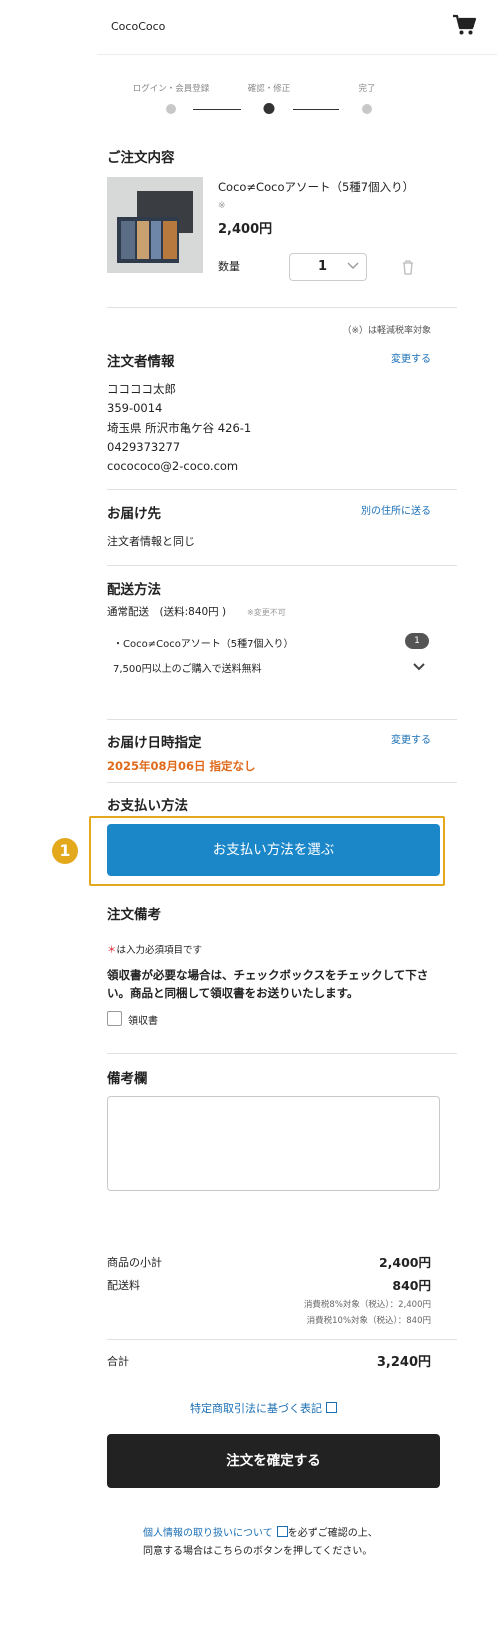  What do you see at coordinates (256, 1408) in the screenshot?
I see `tokushoho-link-text: 特定商取引法に基づく表記` at bounding box center [256, 1408].